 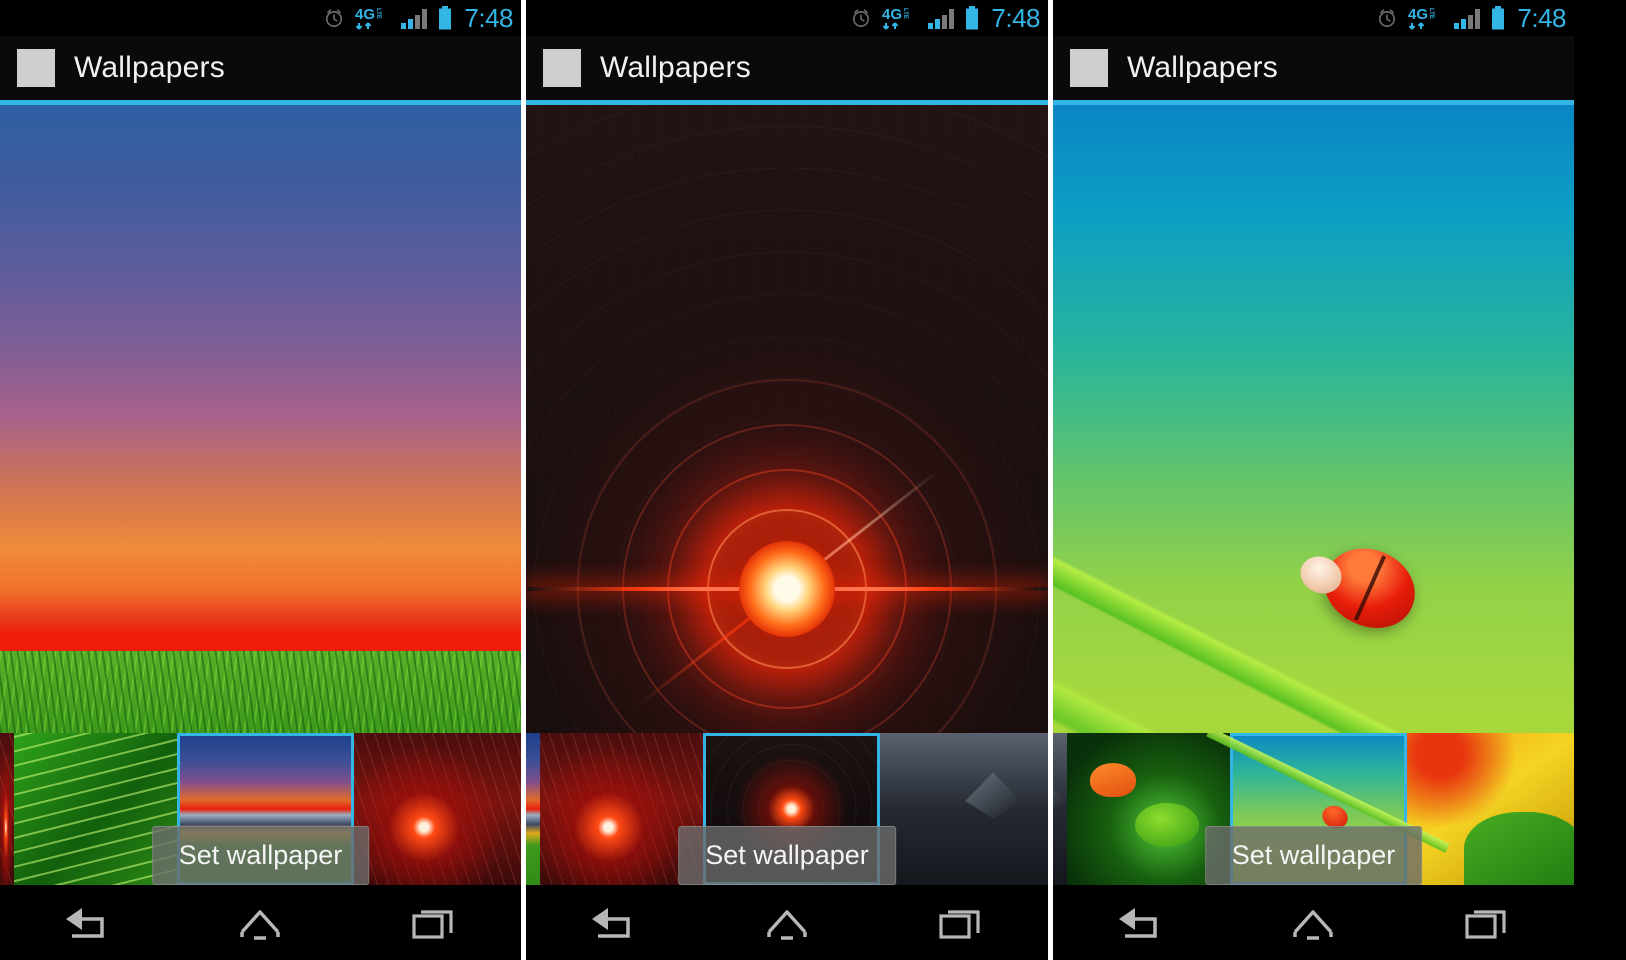 What do you see at coordinates (964, 809) in the screenshot?
I see `dark-polygons-thumbnail` at bounding box center [964, 809].